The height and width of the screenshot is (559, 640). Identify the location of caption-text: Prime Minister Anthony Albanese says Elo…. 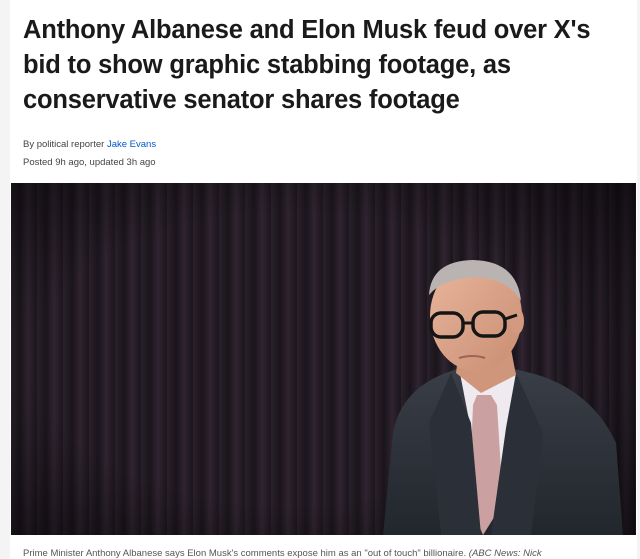
(245, 553).